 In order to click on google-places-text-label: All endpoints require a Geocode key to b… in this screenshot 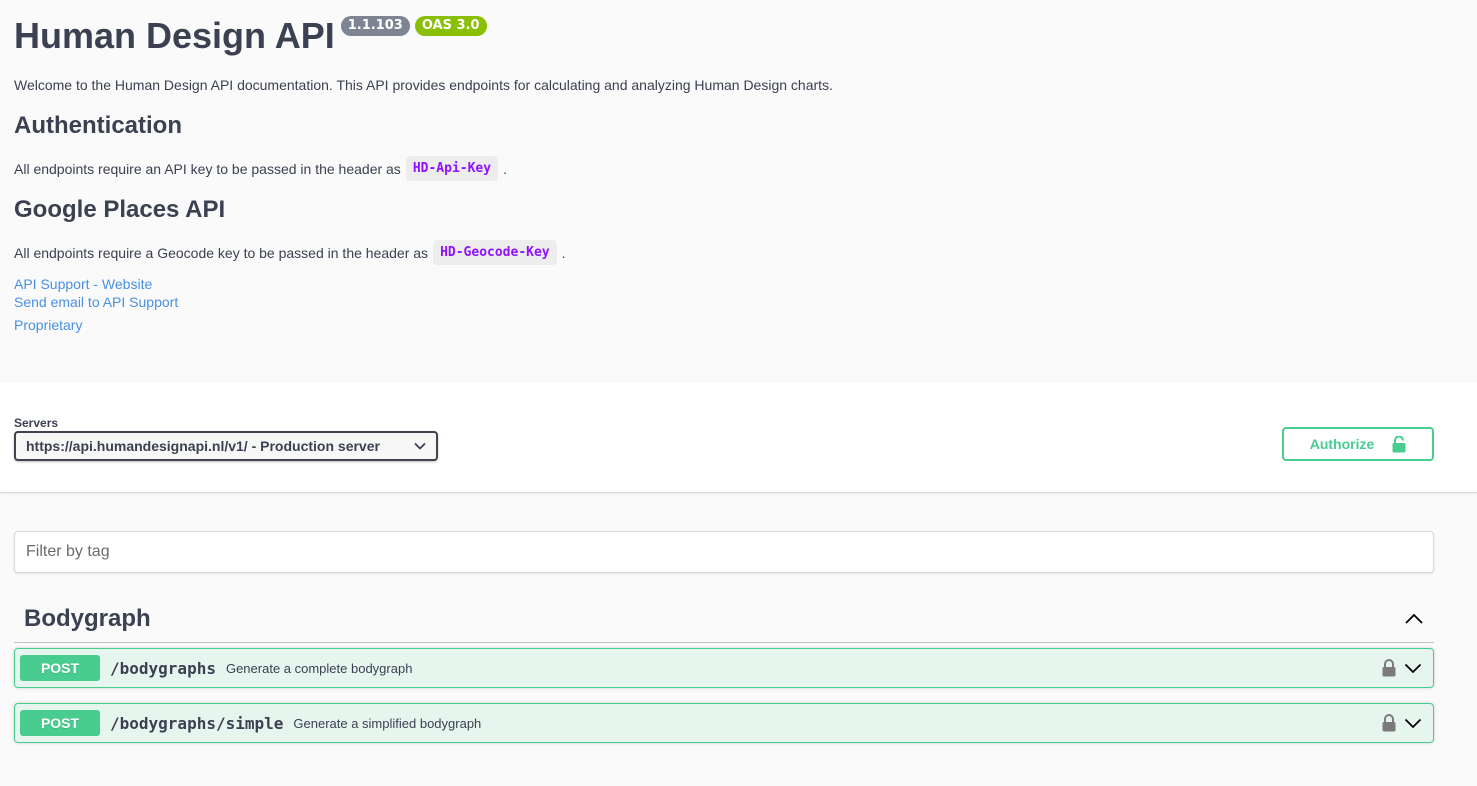, I will do `click(221, 252)`.